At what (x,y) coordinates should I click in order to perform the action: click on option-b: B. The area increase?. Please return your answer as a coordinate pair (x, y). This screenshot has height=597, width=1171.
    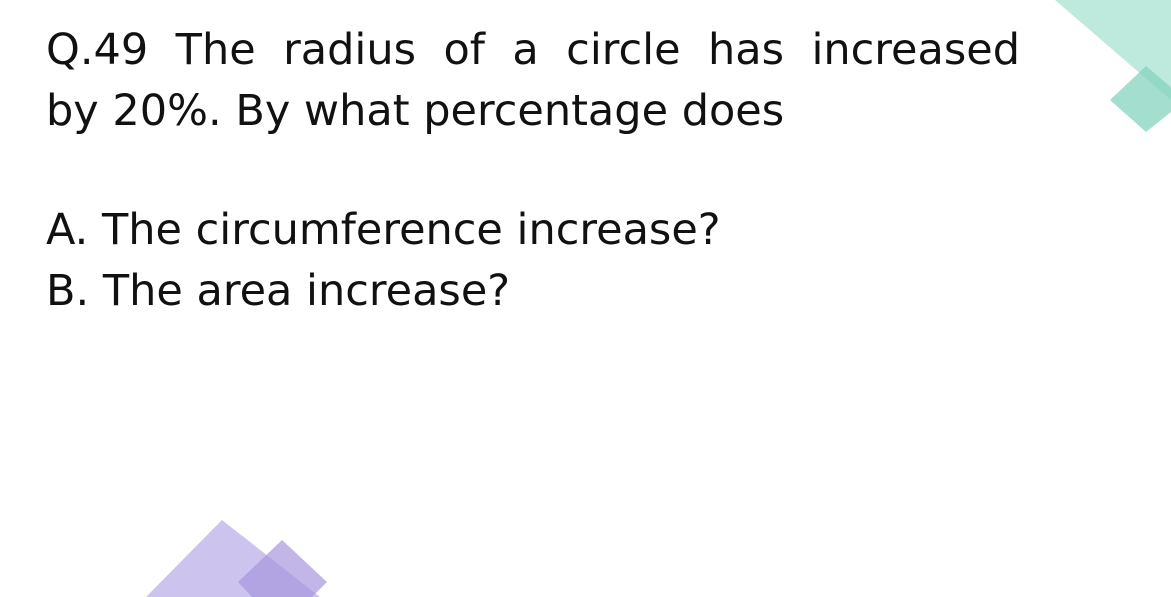
    Looking at the image, I should click on (278, 291).